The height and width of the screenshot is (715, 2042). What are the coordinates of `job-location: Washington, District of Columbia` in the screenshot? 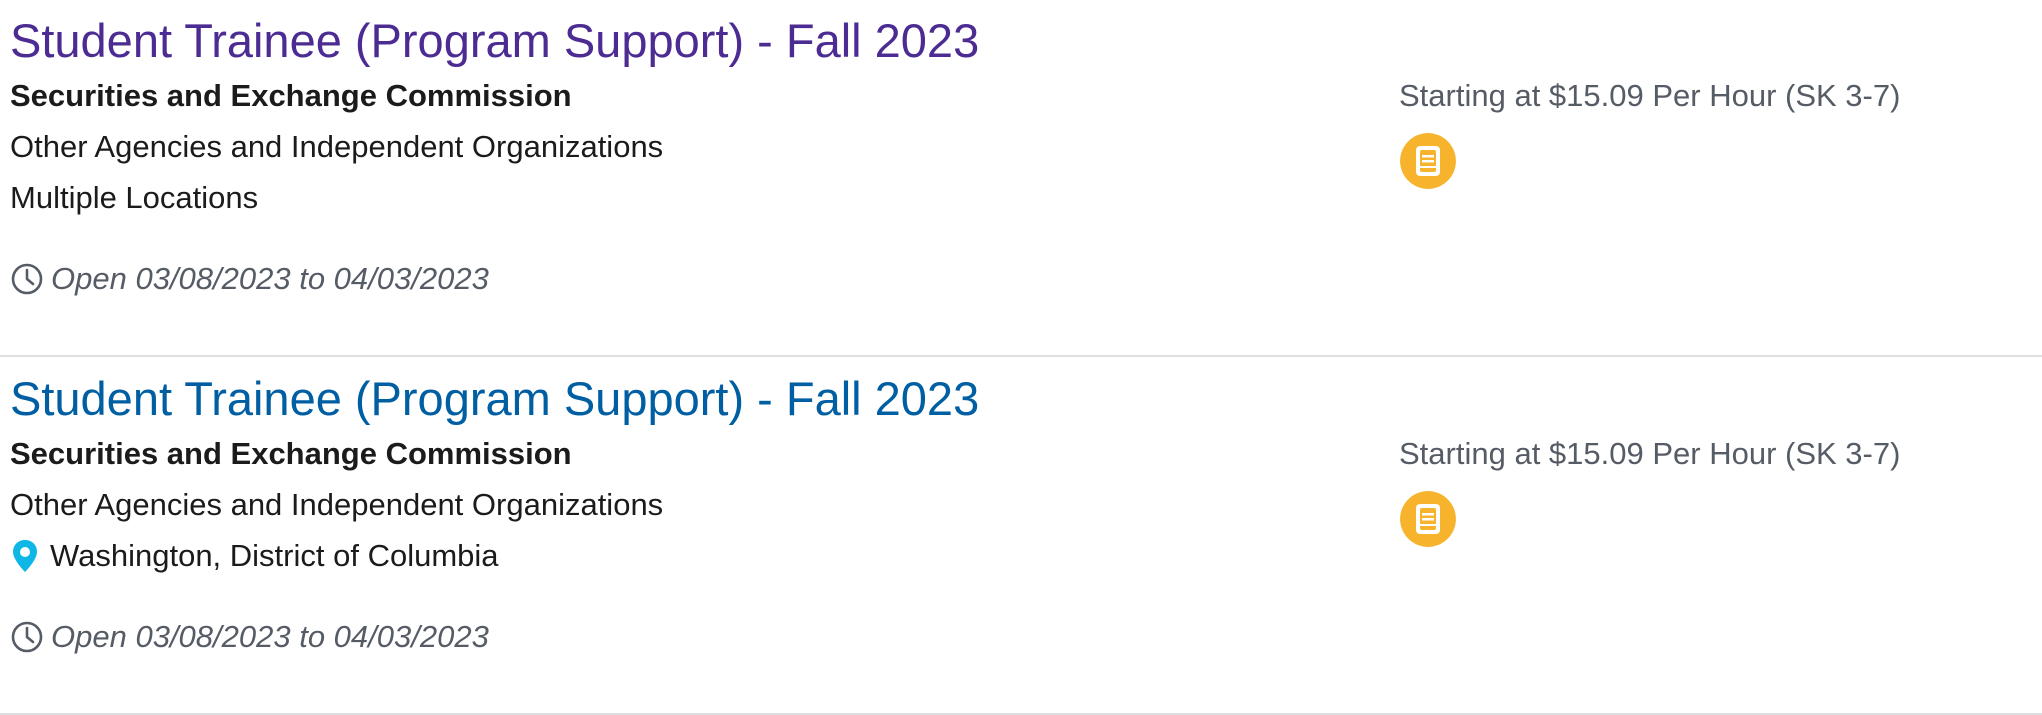 It's located at (254, 556).